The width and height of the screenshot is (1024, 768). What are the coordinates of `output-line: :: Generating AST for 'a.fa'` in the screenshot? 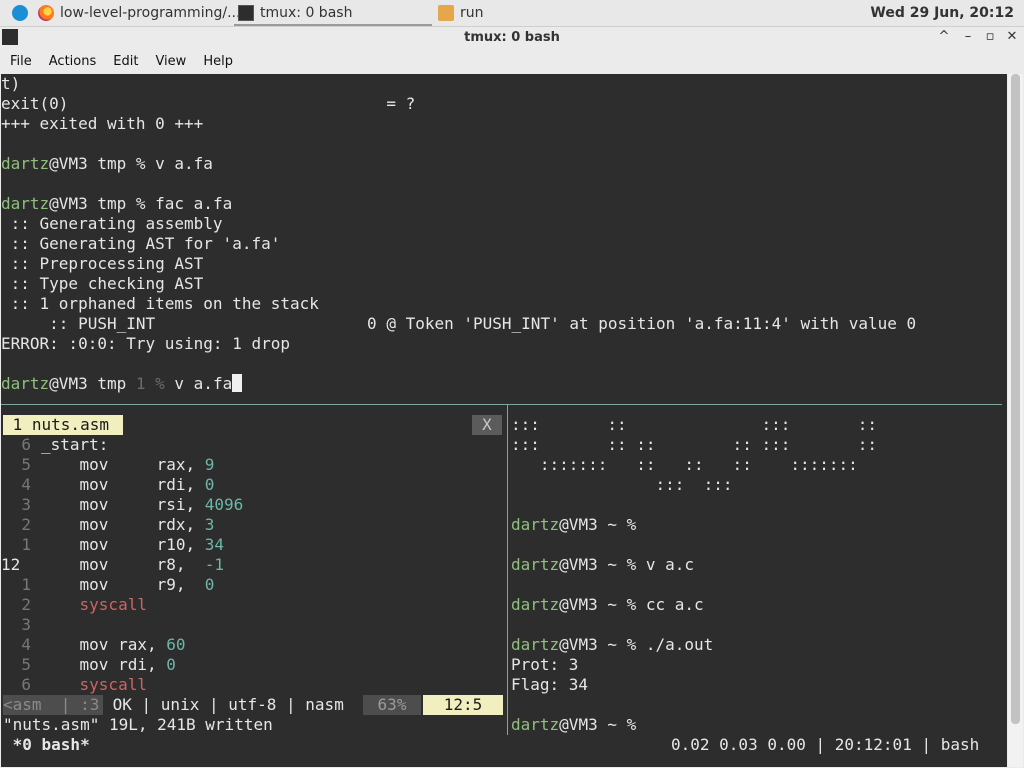 It's located at (141, 243).